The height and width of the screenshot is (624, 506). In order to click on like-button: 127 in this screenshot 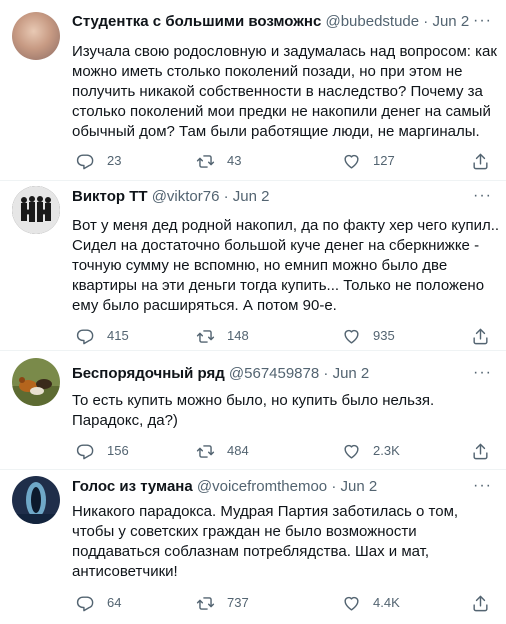, I will do `click(368, 161)`.